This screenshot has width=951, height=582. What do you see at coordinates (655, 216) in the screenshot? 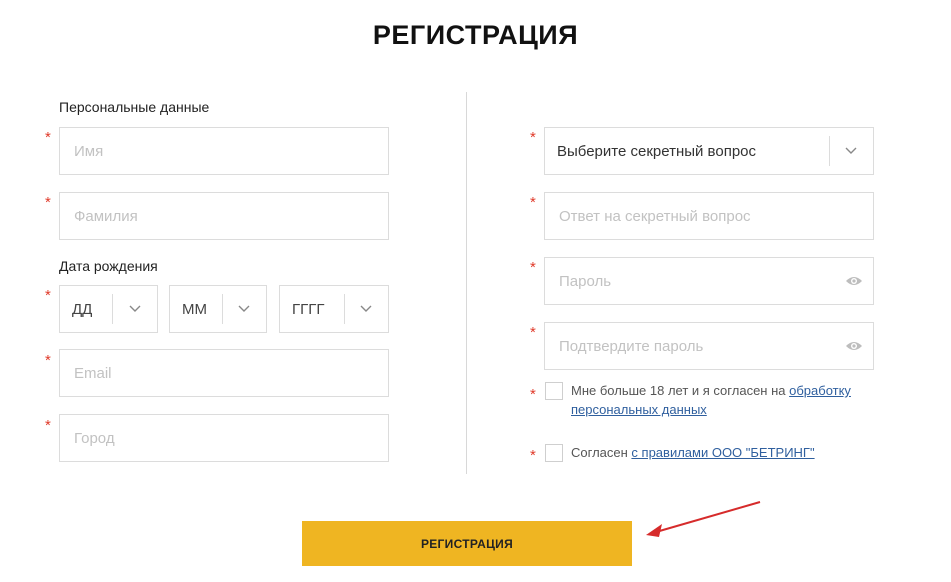
I see `secret-answer-placeholder: Ответ на секретный вопрос` at bounding box center [655, 216].